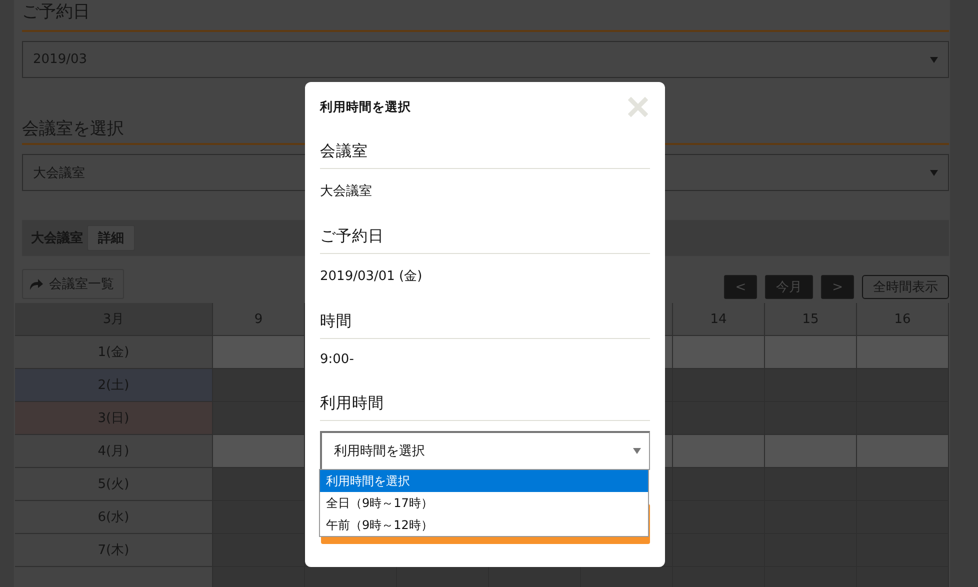 This screenshot has width=978, height=587. Describe the element at coordinates (372, 277) in the screenshot. I see `field-value: 2019/03/01 (金)` at that location.